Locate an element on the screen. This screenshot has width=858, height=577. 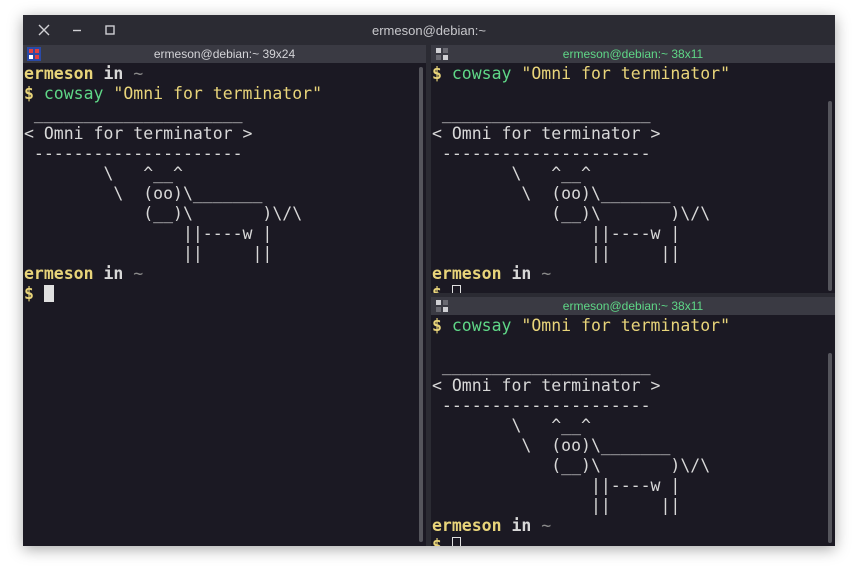
window-titlebar: ermeson@debian:~ is located at coordinates (429, 30).